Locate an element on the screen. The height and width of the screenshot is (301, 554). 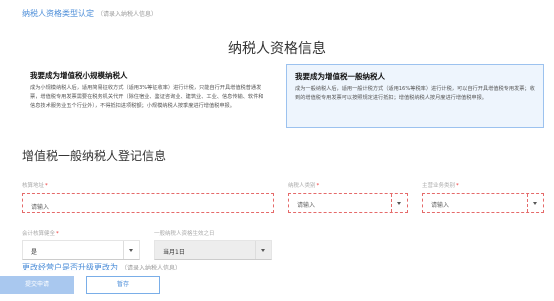
taxpayer-category-dropdown-button is located at coordinates (399, 203).